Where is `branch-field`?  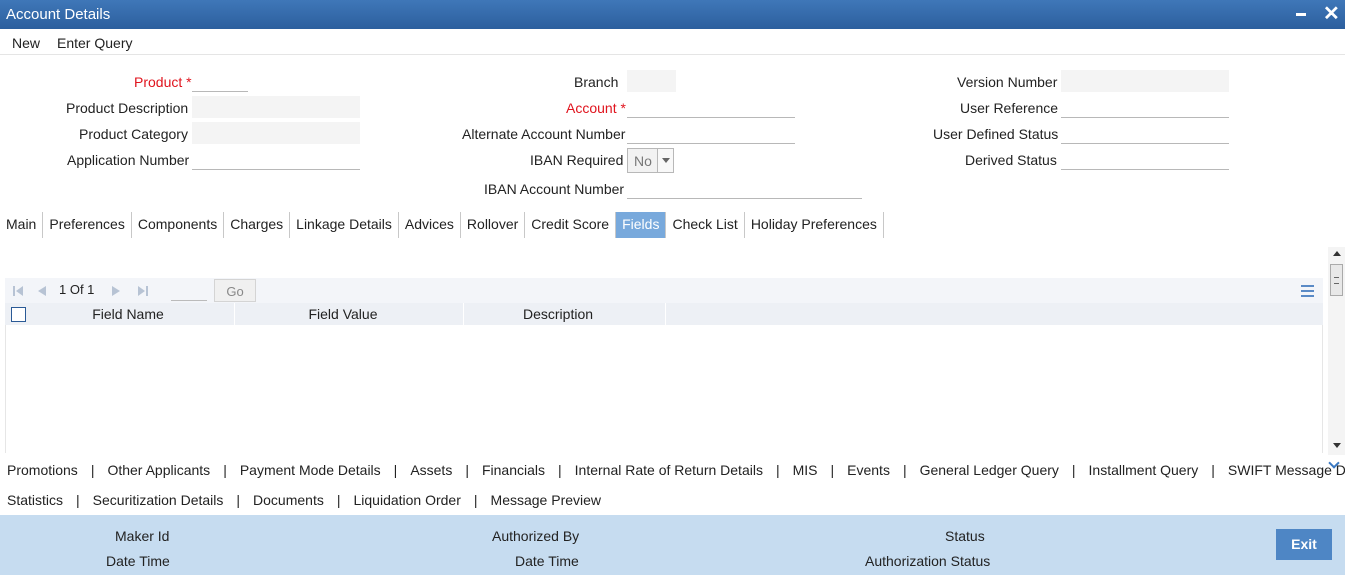 branch-field is located at coordinates (651, 81).